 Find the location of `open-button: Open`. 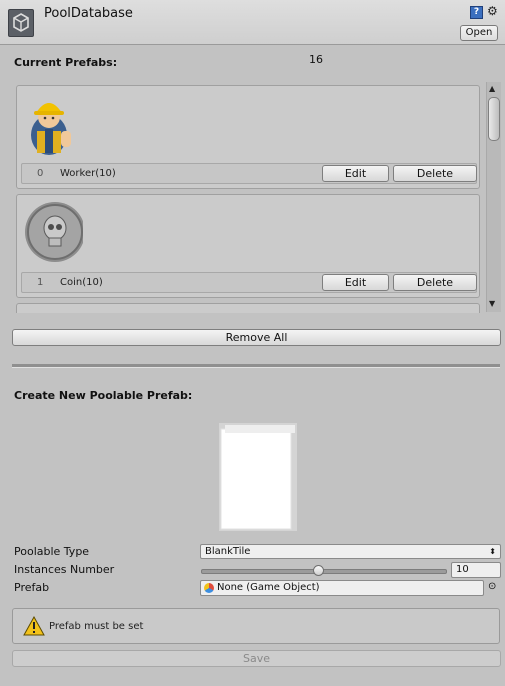

open-button: Open is located at coordinates (479, 33).